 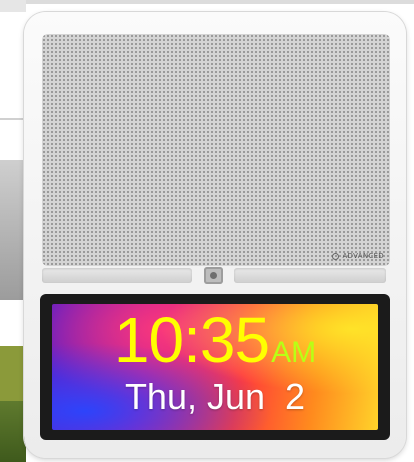 What do you see at coordinates (207, 2) in the screenshot?
I see `background-page-top` at bounding box center [207, 2].